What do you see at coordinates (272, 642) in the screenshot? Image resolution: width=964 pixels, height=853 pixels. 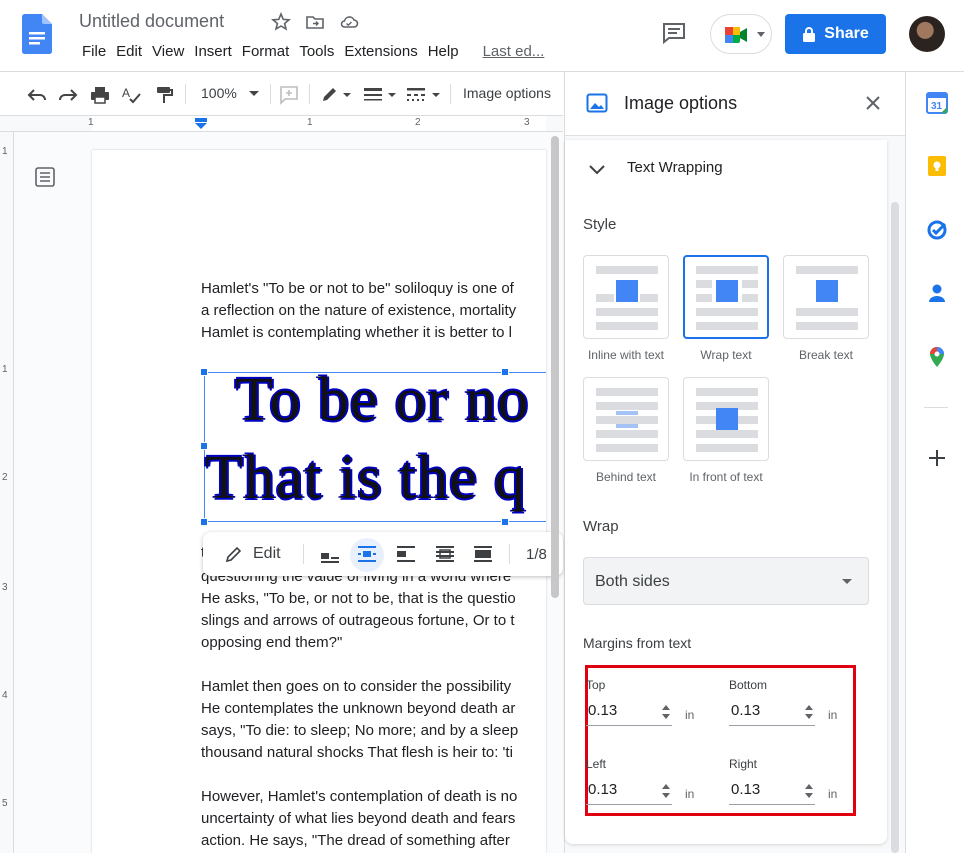 I see `paragraph-line: opposing end them?"` at bounding box center [272, 642].